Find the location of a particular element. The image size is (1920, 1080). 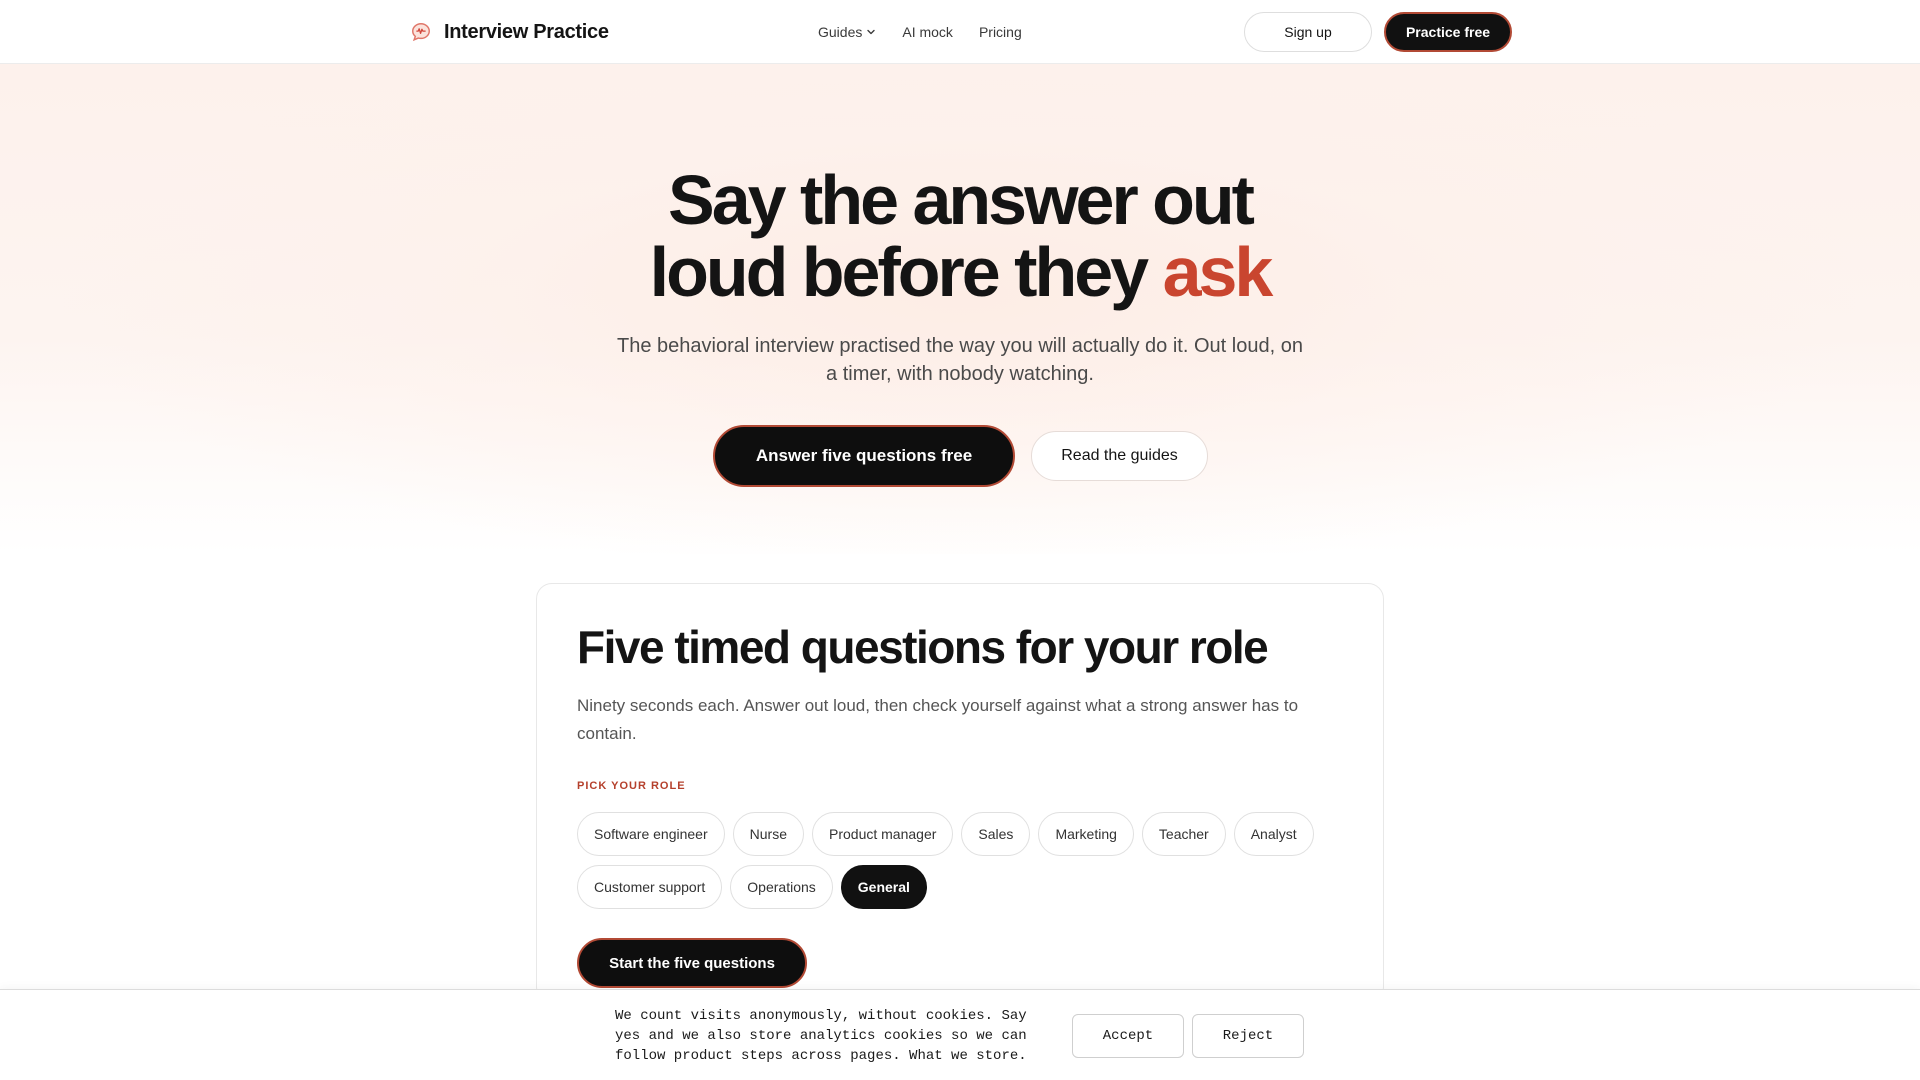

brand-logo: Interview Practice is located at coordinates (509, 32).